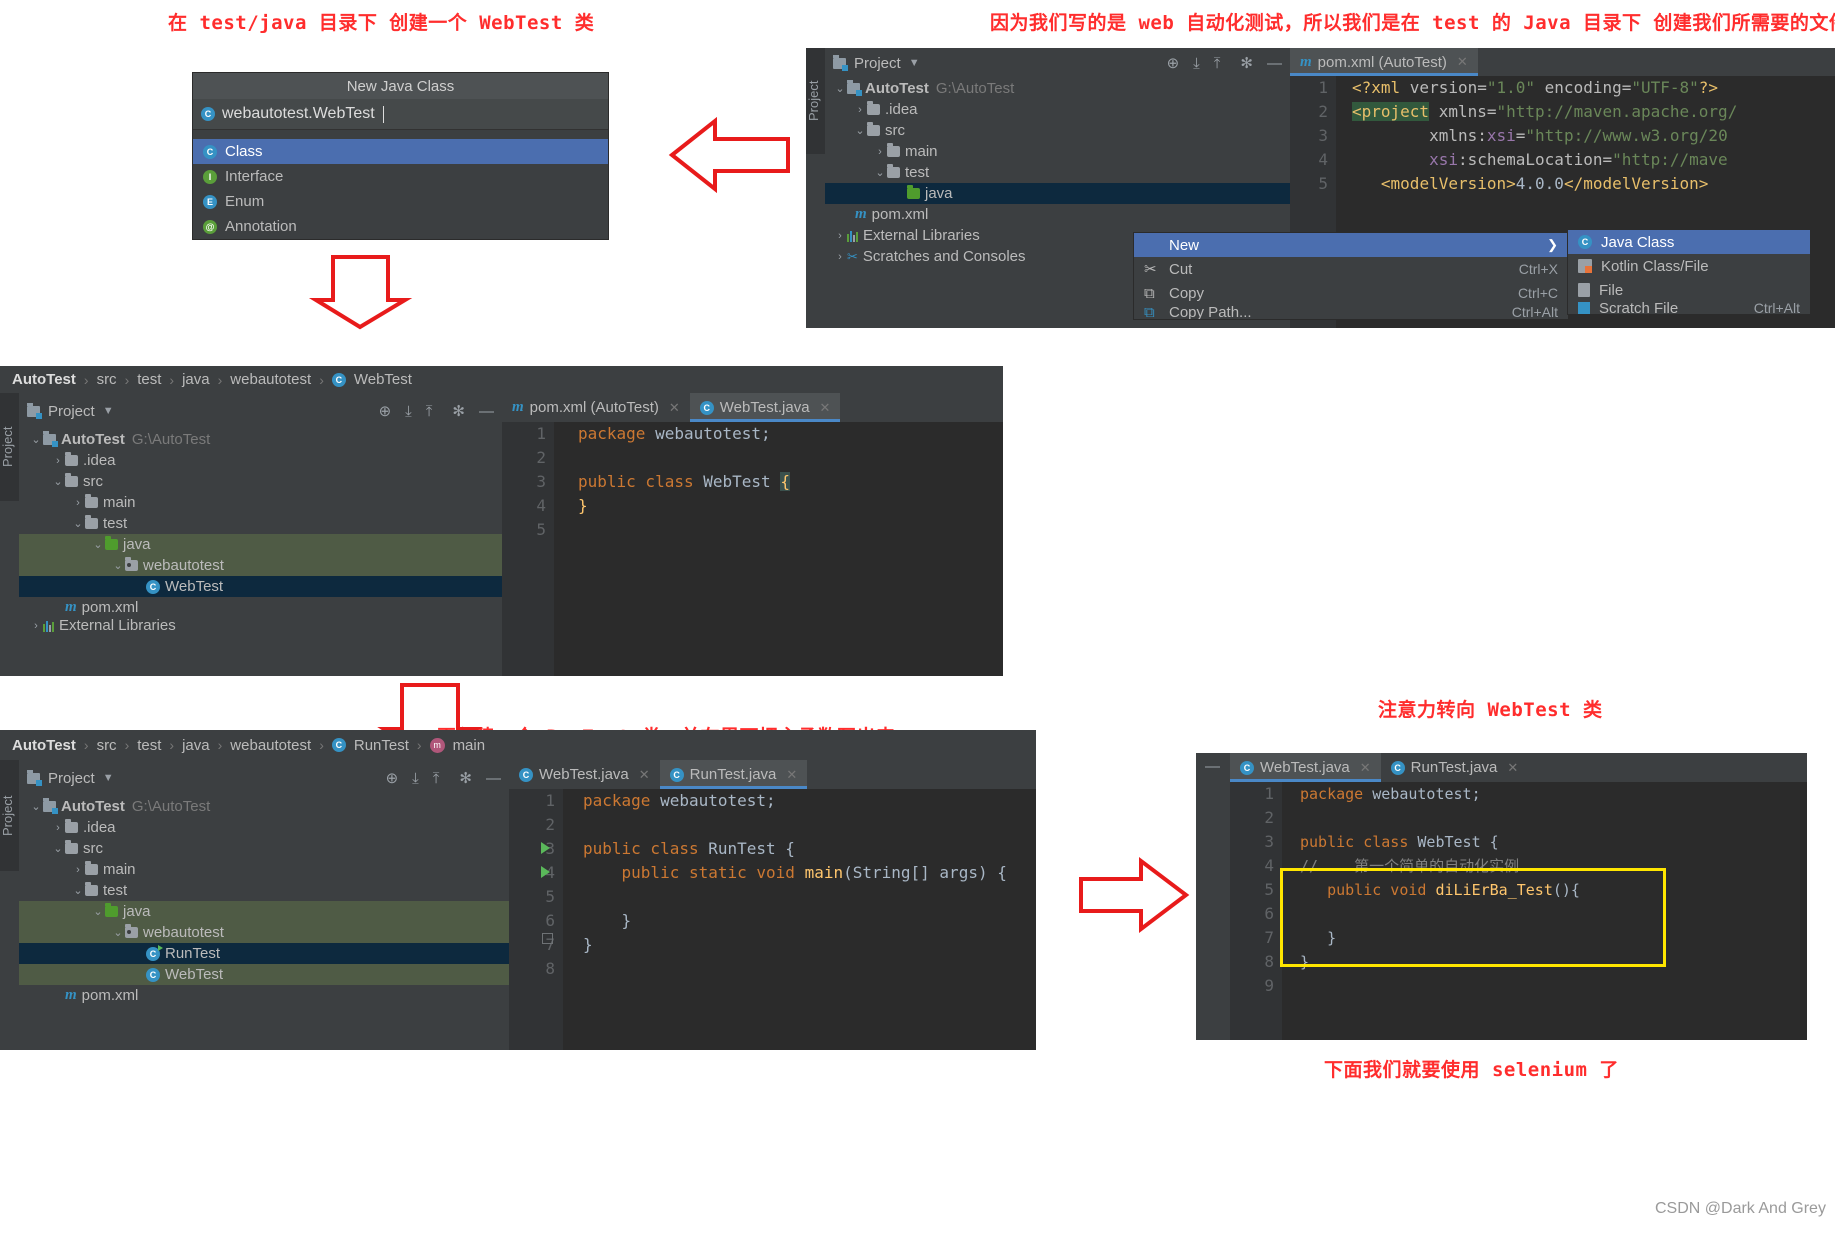 This screenshot has width=1835, height=1238. Describe the element at coordinates (1689, 242) in the screenshot. I see `submenu-item-java-class: C Java Class` at that location.